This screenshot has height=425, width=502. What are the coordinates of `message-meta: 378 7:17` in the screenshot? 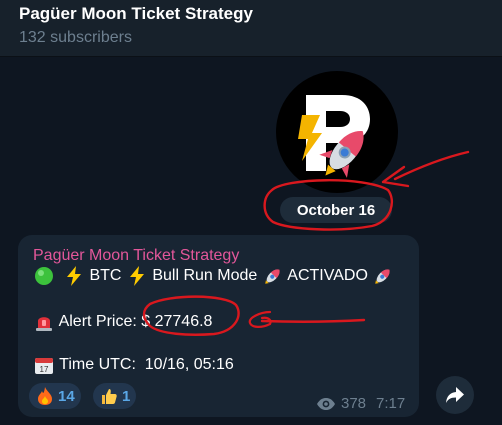 It's located at (360, 403).